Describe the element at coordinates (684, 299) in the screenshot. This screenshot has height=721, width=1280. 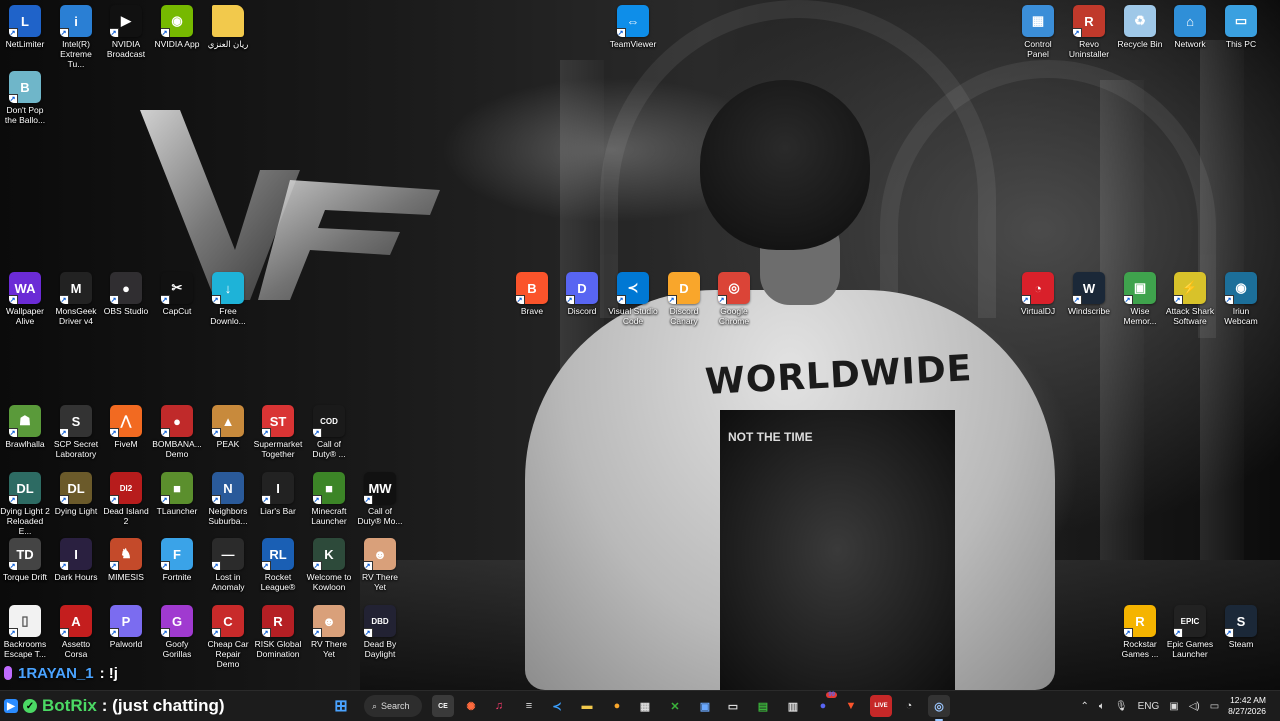
I see `desktop-icon-discord-canary: D ↗ Discord Canary` at that location.